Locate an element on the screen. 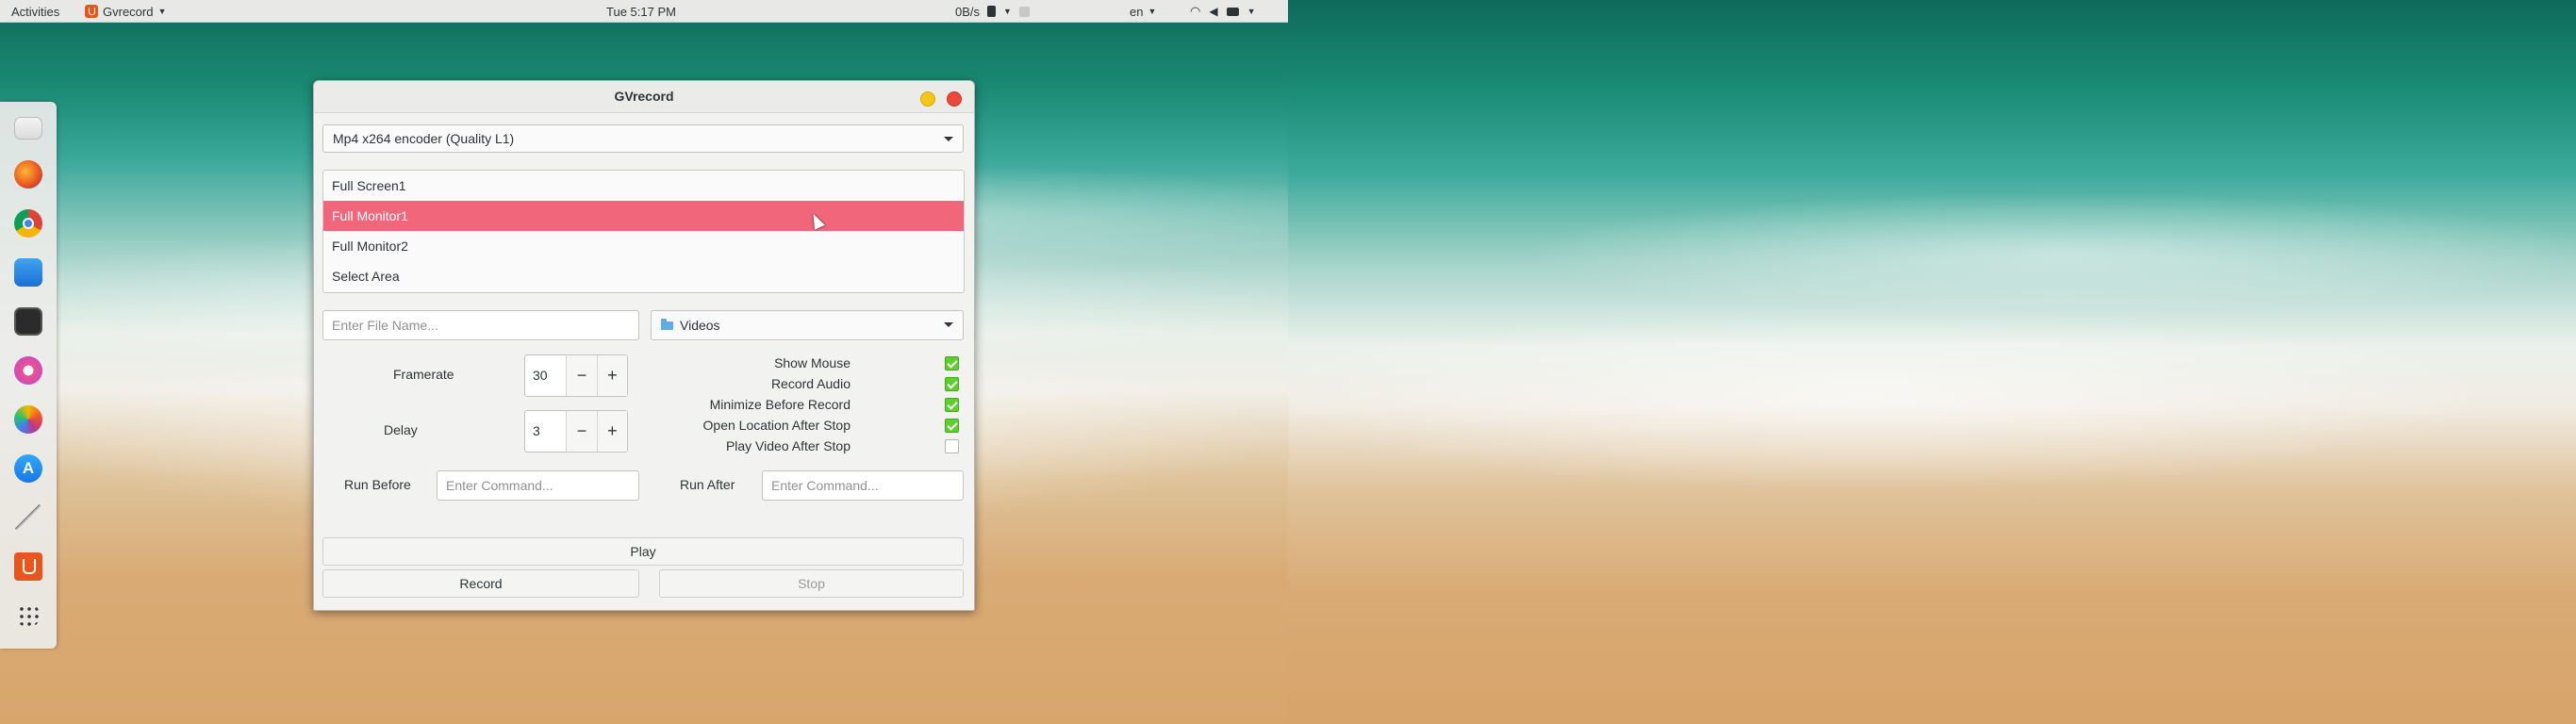  files-icon is located at coordinates (28, 128).